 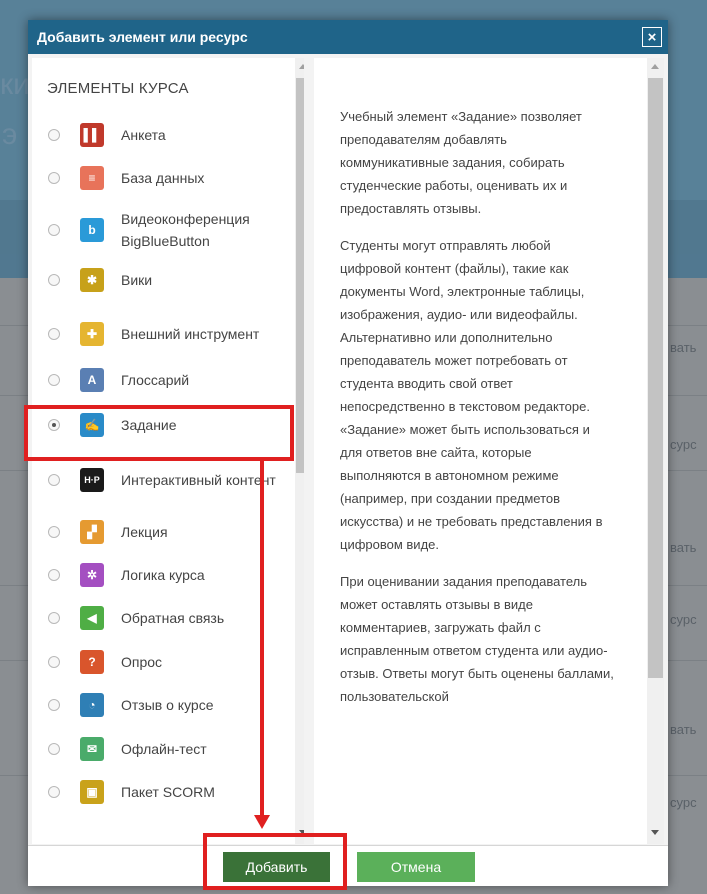 What do you see at coordinates (92, 575) in the screenshot?
I see `gear-icon: ✲` at bounding box center [92, 575].